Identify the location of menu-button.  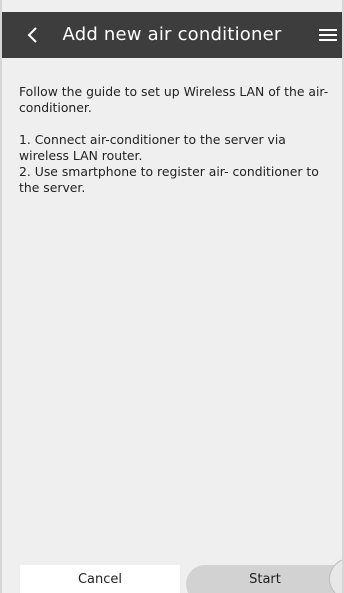
(328, 35).